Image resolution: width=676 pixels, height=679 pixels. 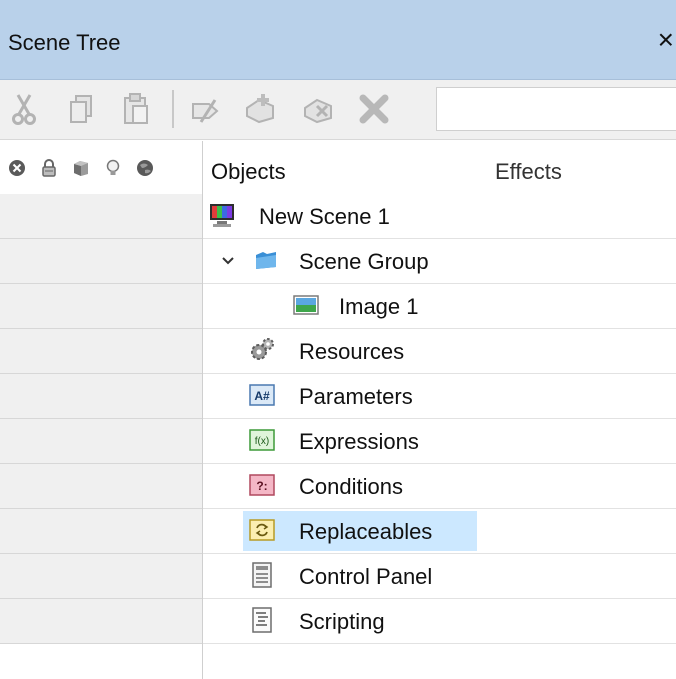 I want to click on add-object-icon, so click(x=260, y=109).